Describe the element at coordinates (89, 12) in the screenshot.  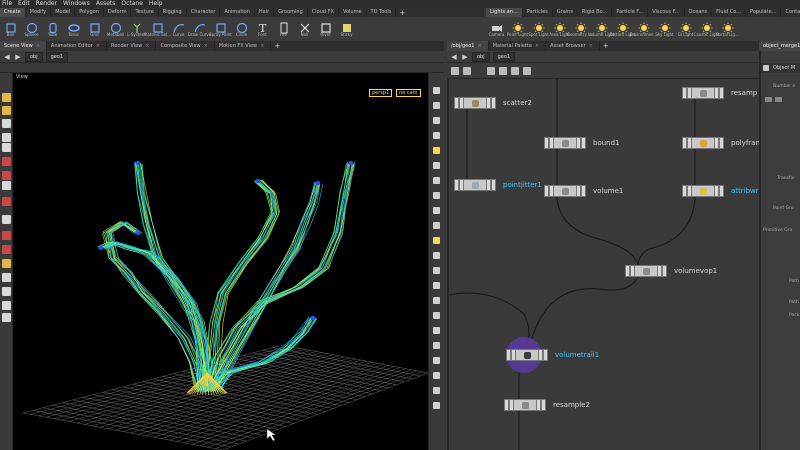
I see `shelf-tab: Polygon` at that location.